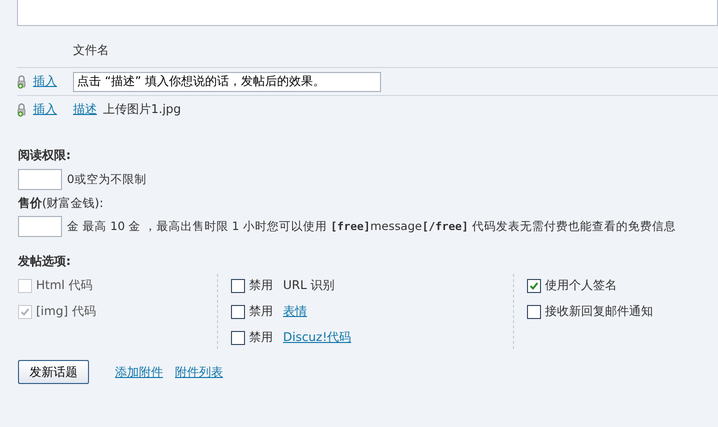  What do you see at coordinates (85, 109) in the screenshot?
I see `describe-link: 描述` at bounding box center [85, 109].